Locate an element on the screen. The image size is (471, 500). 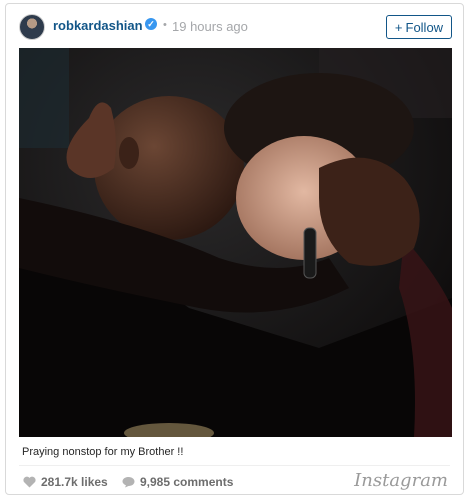
likes-count: 281.7k likes is located at coordinates (74, 482).